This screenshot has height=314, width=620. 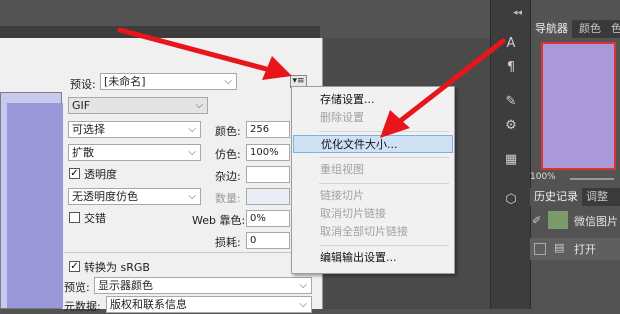 I want to click on zoom-slider, so click(x=592, y=179).